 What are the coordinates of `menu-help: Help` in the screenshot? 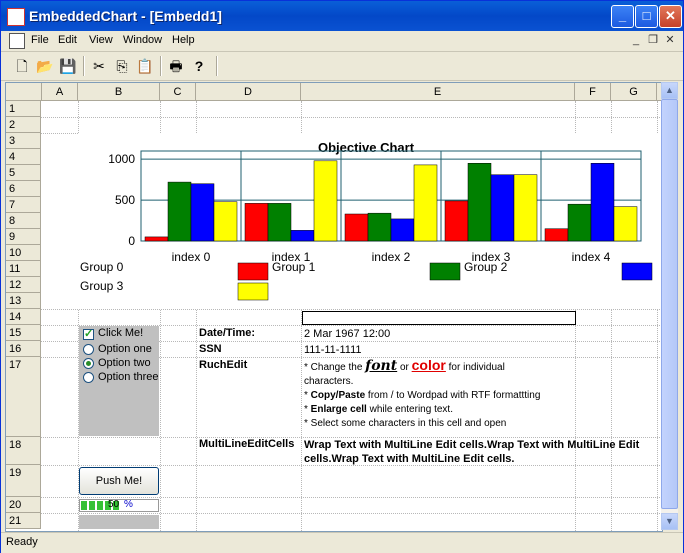 It's located at (183, 40).